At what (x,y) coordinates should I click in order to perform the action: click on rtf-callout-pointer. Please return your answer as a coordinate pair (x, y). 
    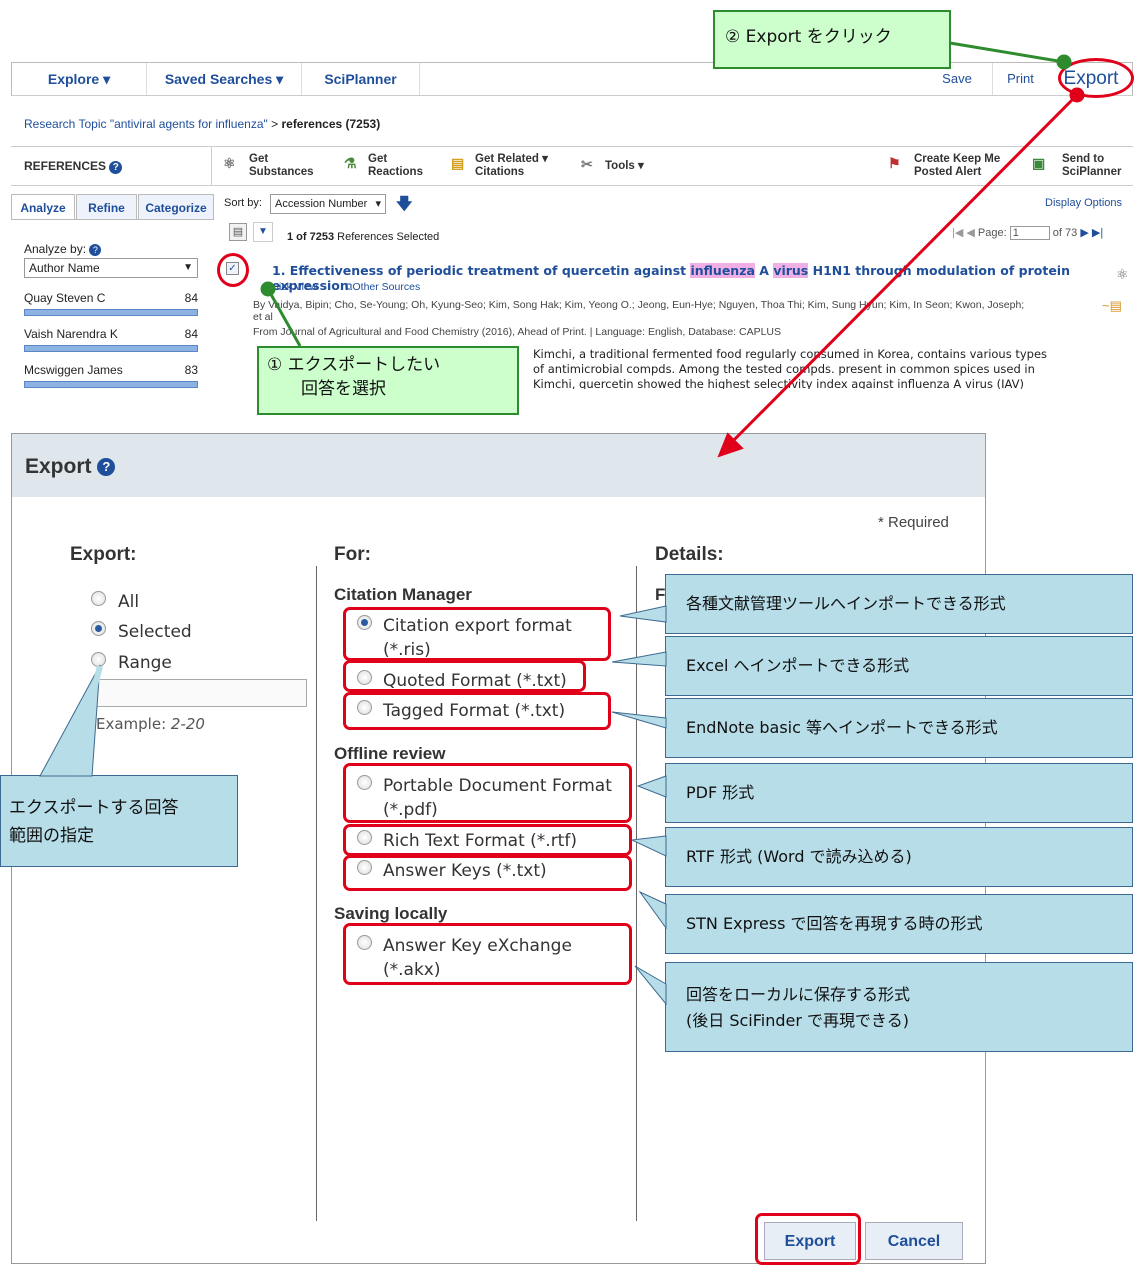
    Looking at the image, I should click on (648, 846).